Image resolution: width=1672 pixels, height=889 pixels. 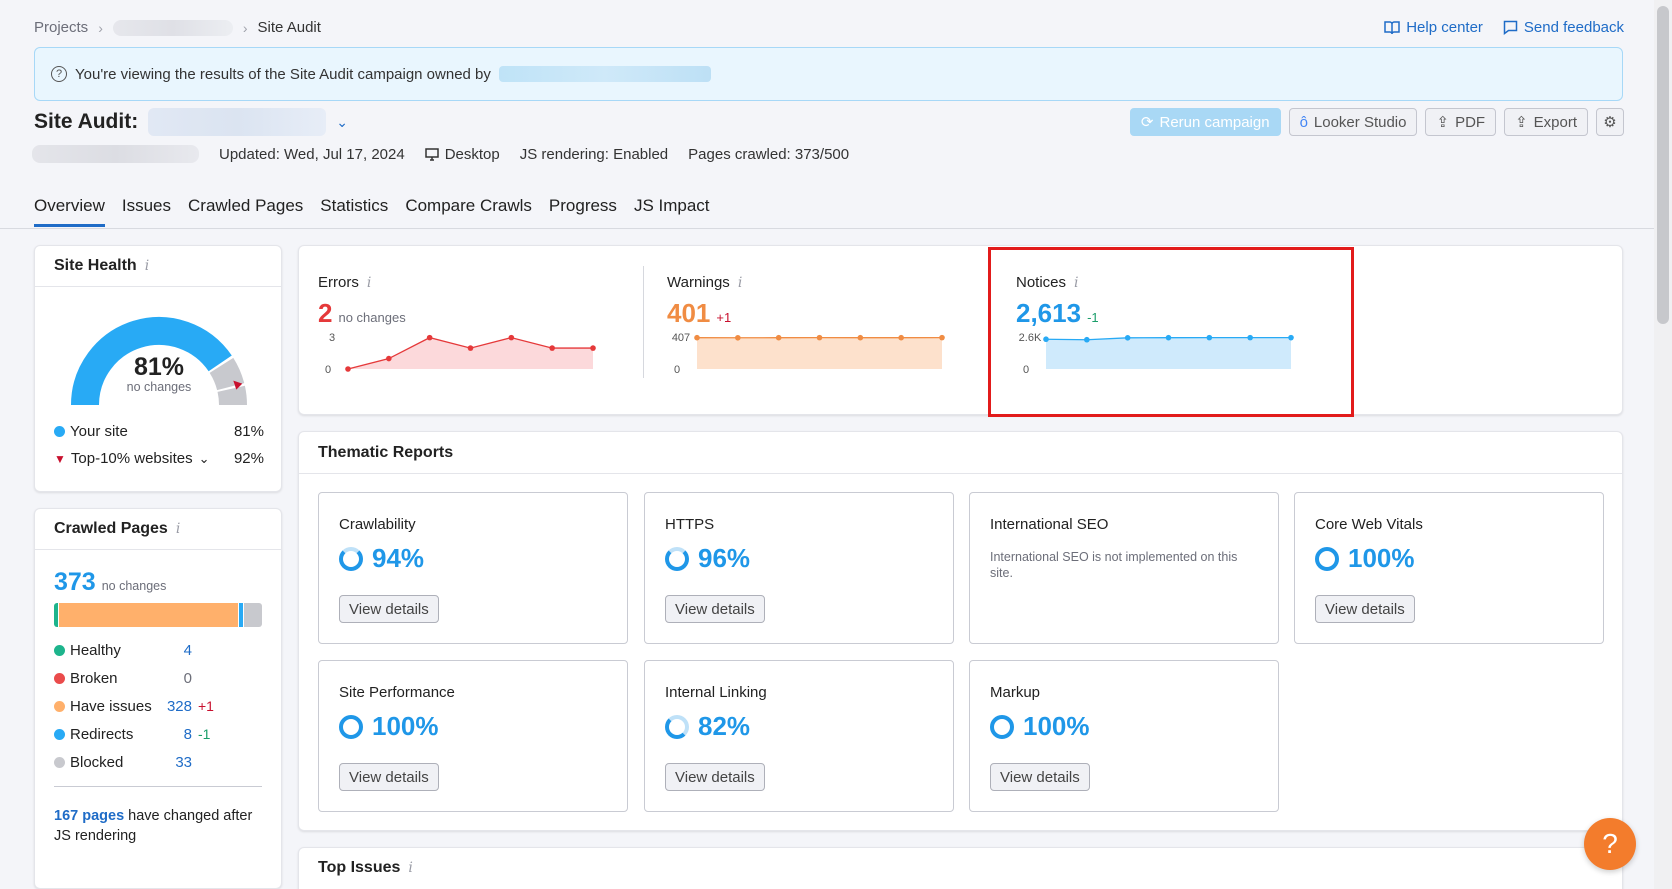 I want to click on tab-issues: Issues, so click(x=146, y=211).